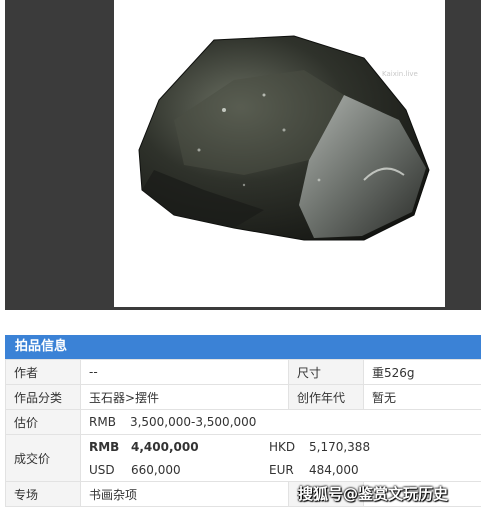 This screenshot has height=511, width=481. I want to click on estimate-amount: 3,500,000-3,500,000, so click(193, 422).